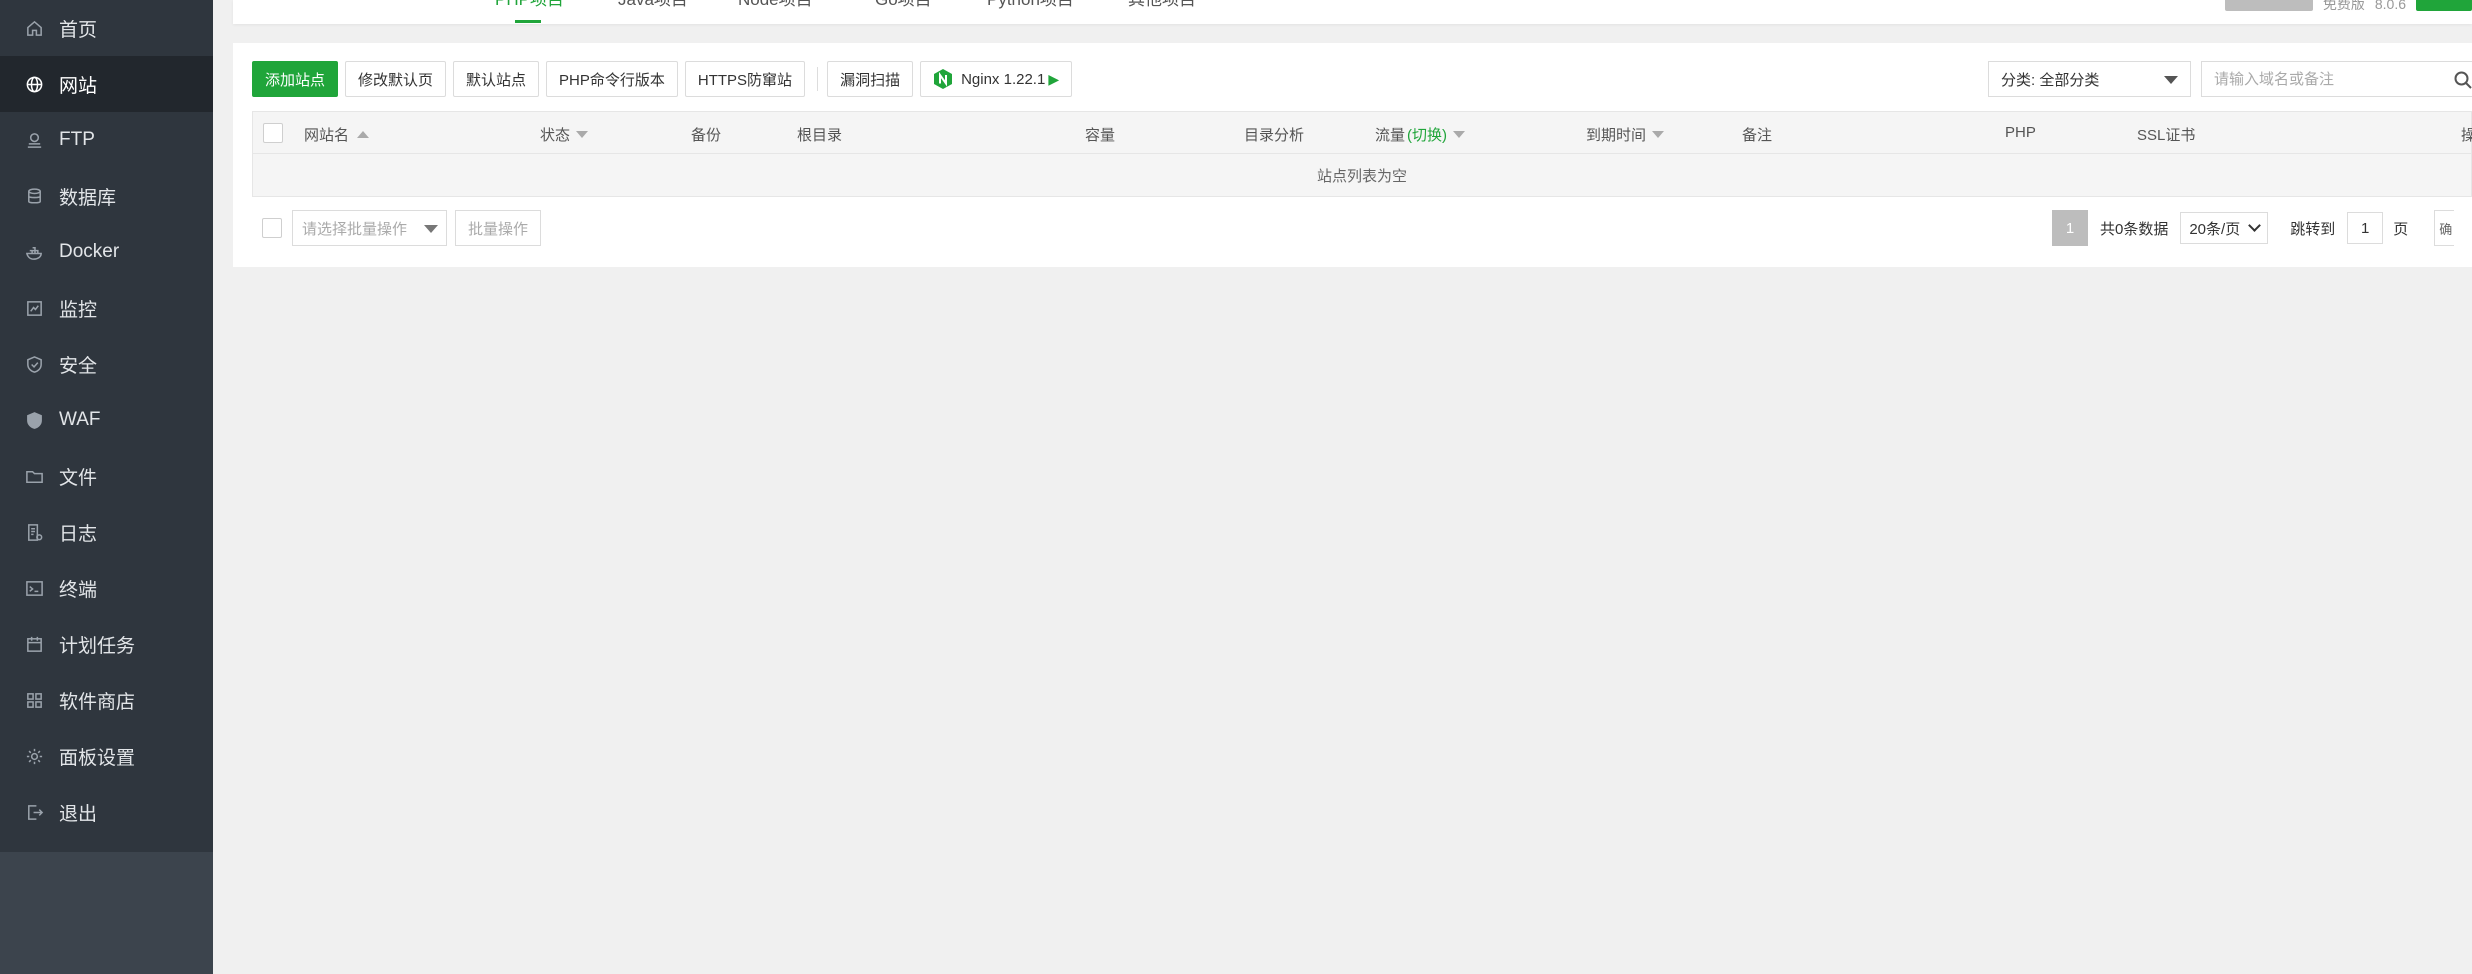 Image resolution: width=2472 pixels, height=974 pixels. Describe the element at coordinates (34, 84) in the screenshot. I see `globe-icon` at that location.